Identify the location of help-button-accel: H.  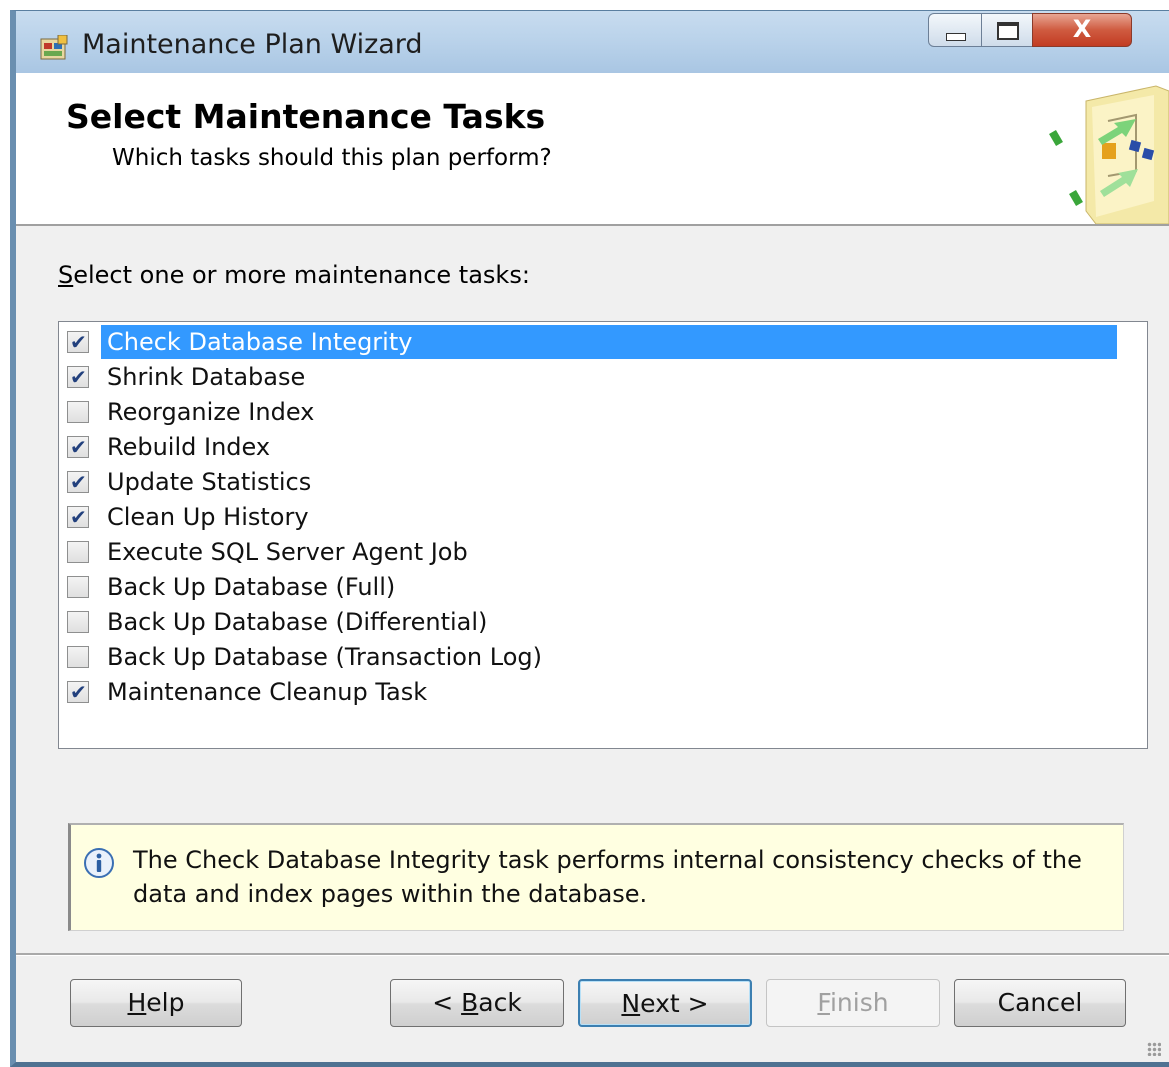
(137, 1002).